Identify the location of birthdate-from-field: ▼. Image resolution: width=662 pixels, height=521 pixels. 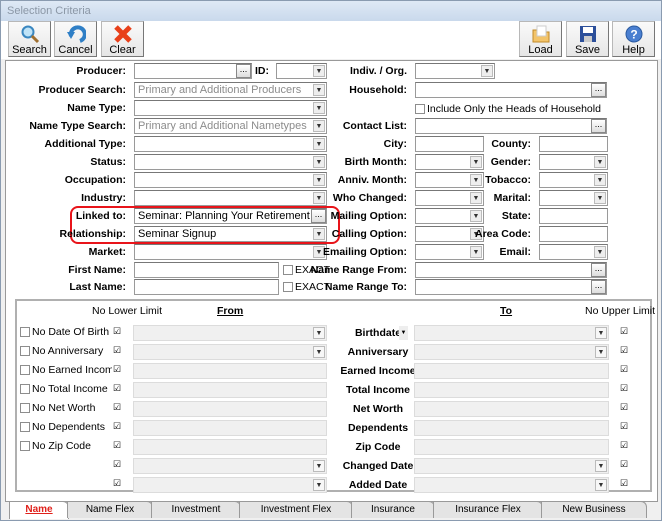
(230, 333).